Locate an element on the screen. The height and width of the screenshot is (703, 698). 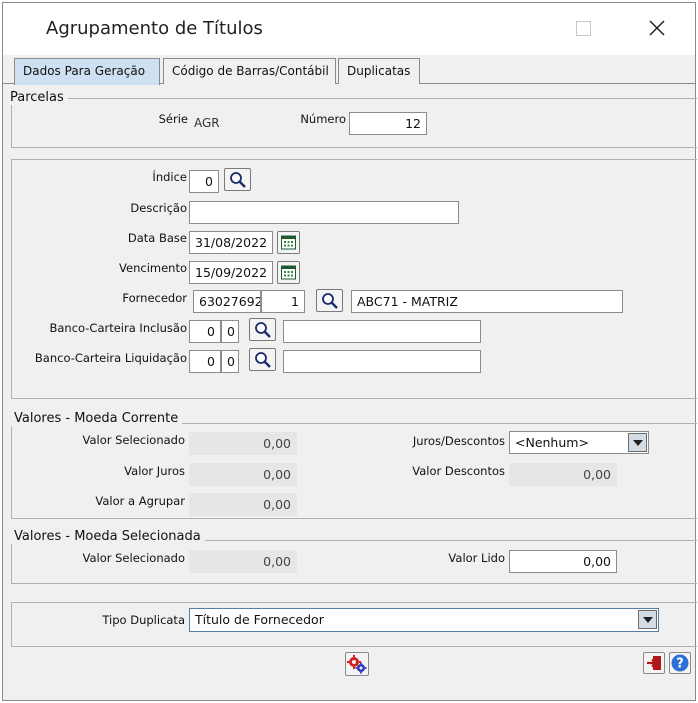
valor-agrupar-field: 0,00 is located at coordinates (243, 504).